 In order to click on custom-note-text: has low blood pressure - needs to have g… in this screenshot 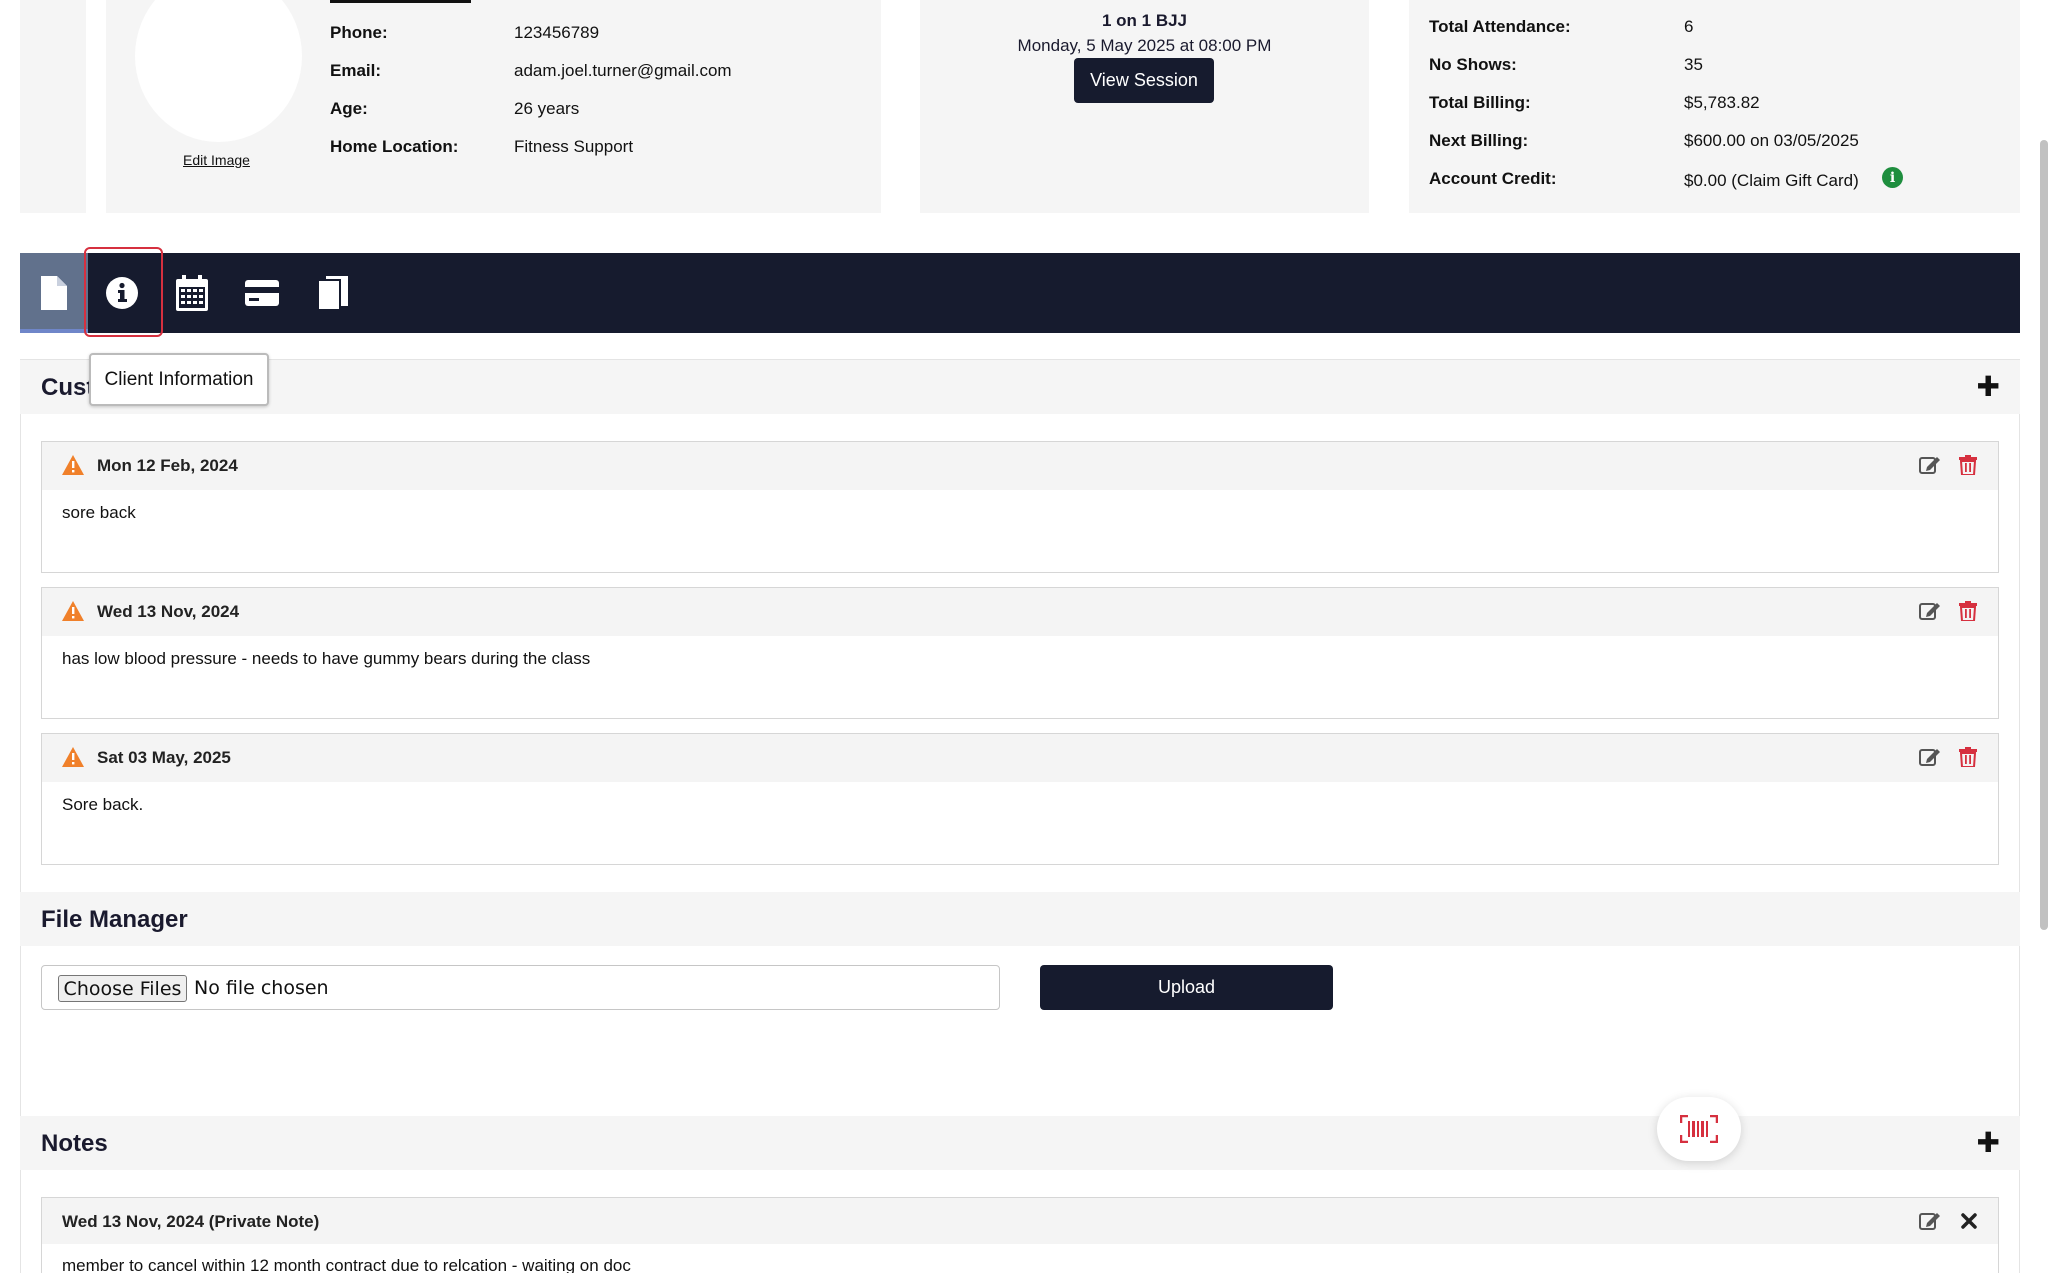, I will do `click(326, 658)`.